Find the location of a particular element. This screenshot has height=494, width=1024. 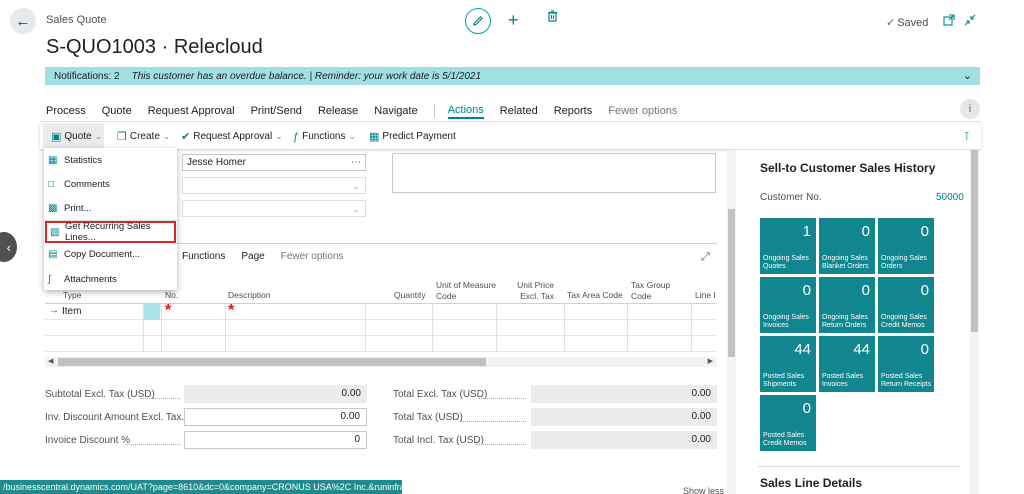

cue-posted-sales-shipments: 44 Posted Sales Shipments is located at coordinates (788, 364).